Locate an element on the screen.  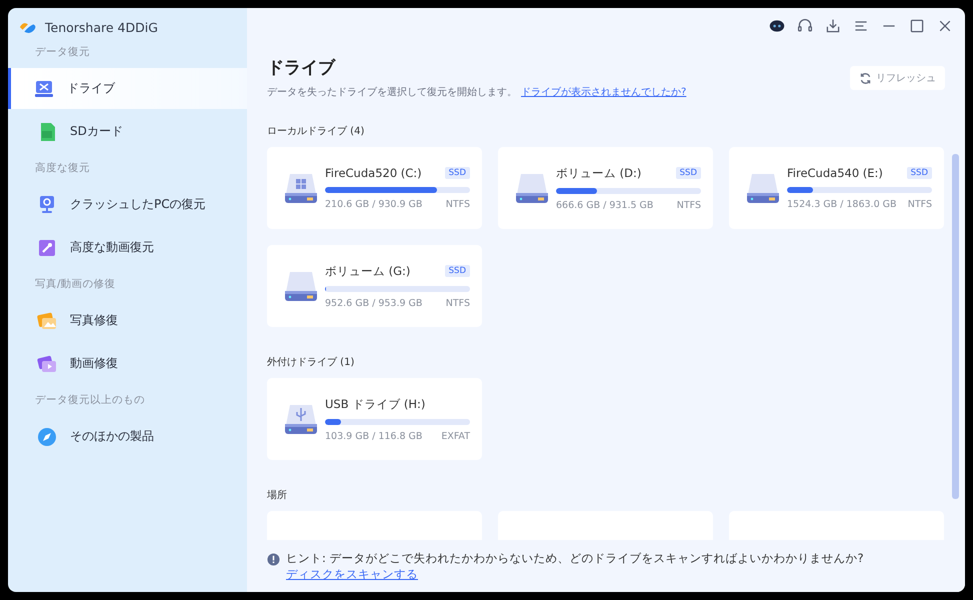
drive-card: FireCuda540 (E:) SSD 1524.3 GB / 1863.0 GB NTFS is located at coordinates (836, 188).